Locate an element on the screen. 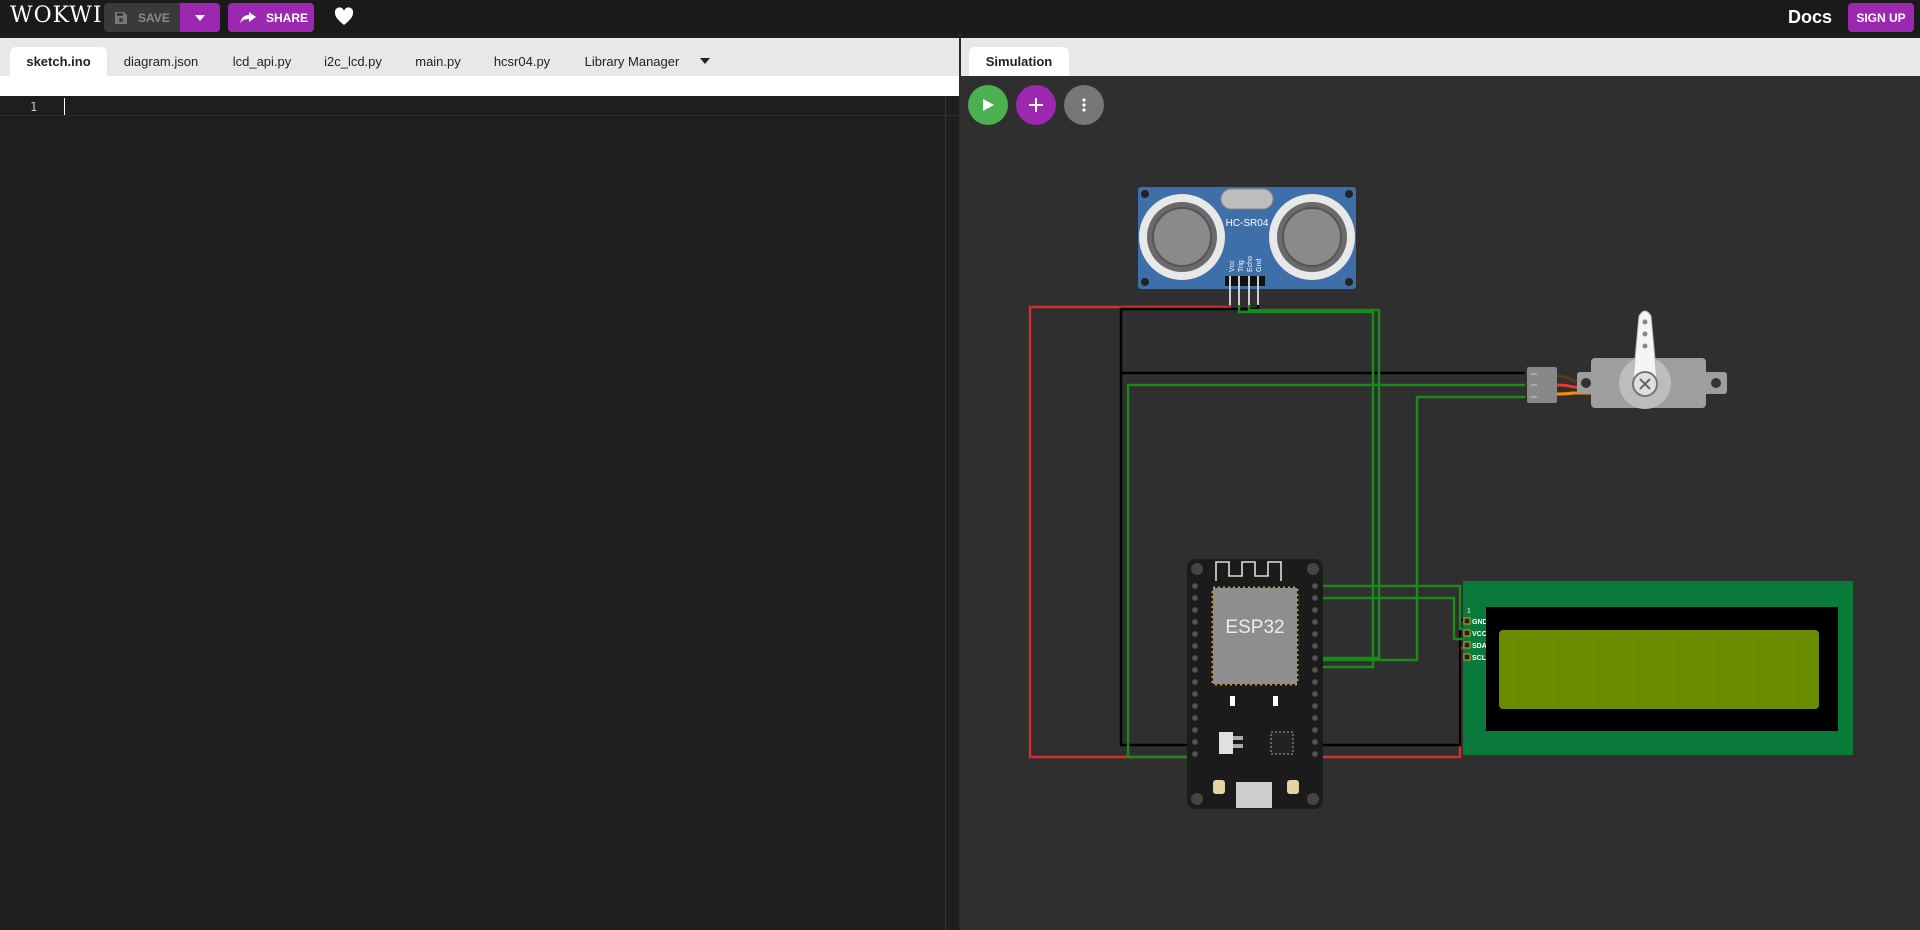 The height and width of the screenshot is (930, 1920). sign-up-button: SIGN UP is located at coordinates (1881, 17).